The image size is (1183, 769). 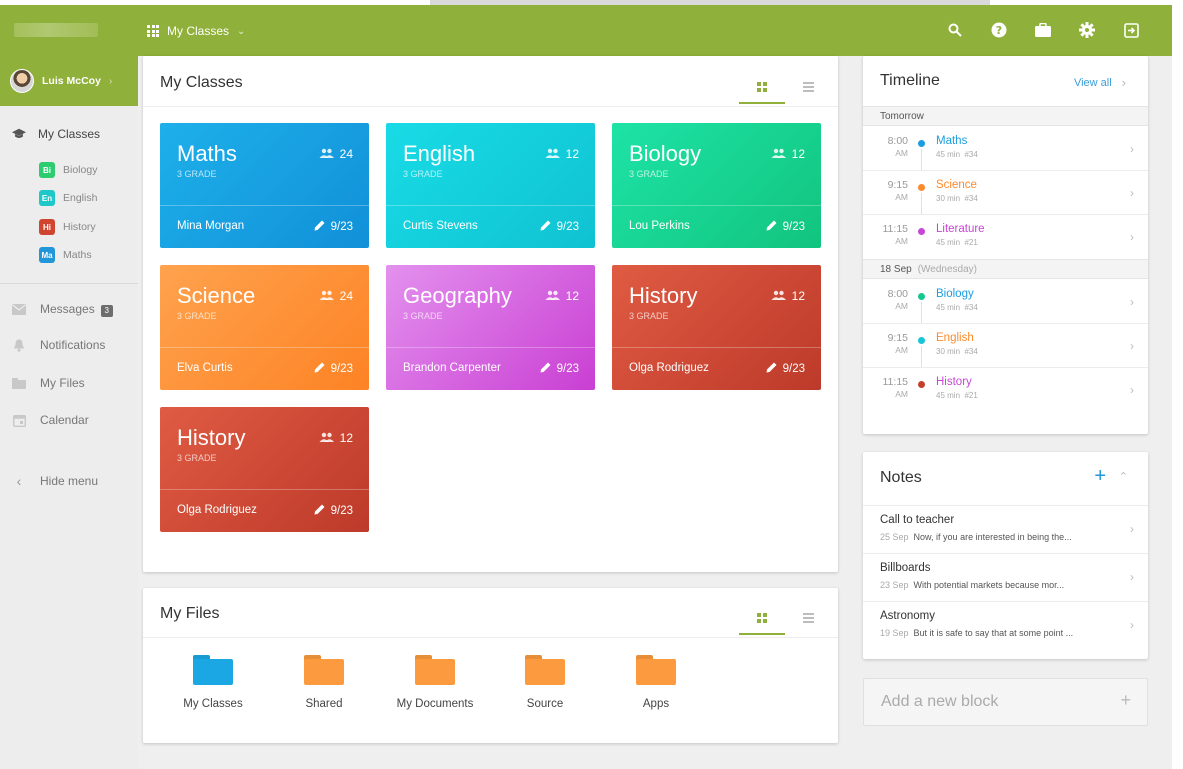 What do you see at coordinates (957, 198) in the screenshot?
I see `event-meta: 30 min #34` at bounding box center [957, 198].